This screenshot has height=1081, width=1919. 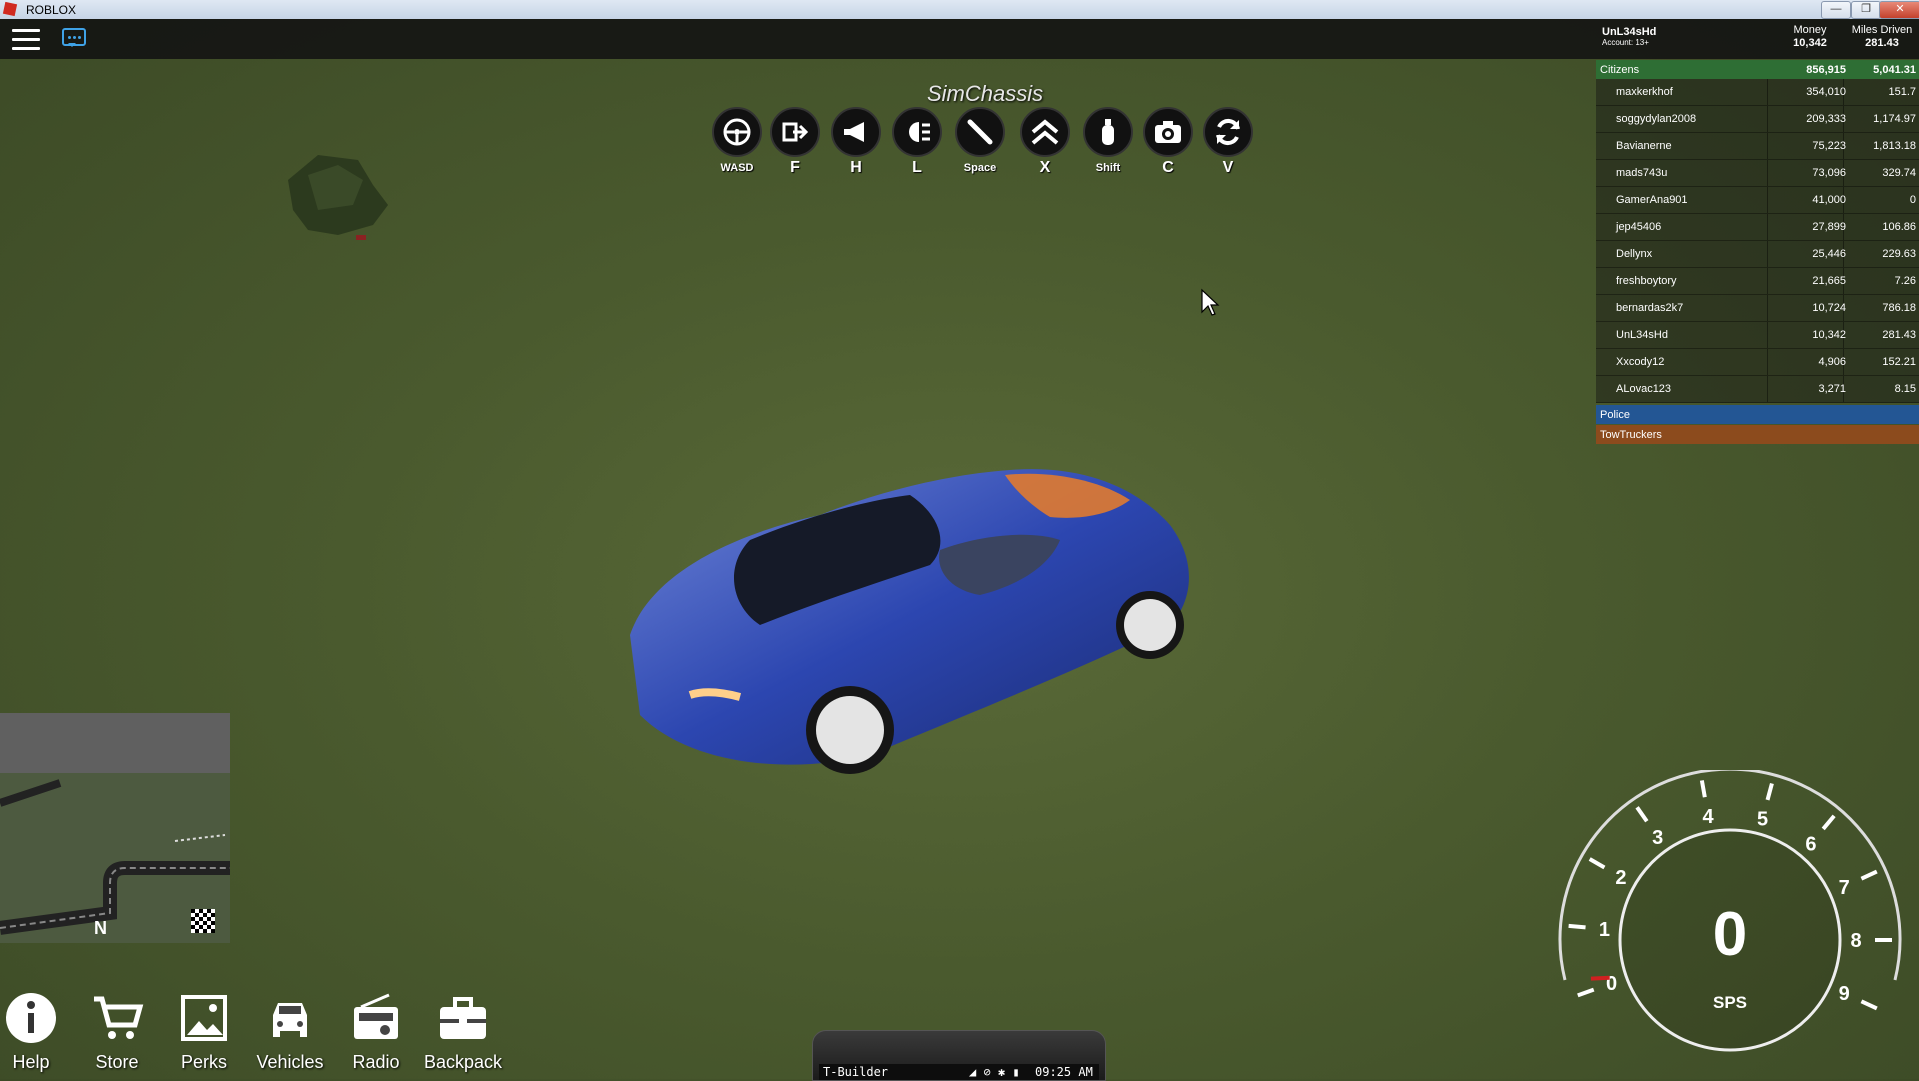 I want to click on store-button: Store, so click(x=117, y=1031).